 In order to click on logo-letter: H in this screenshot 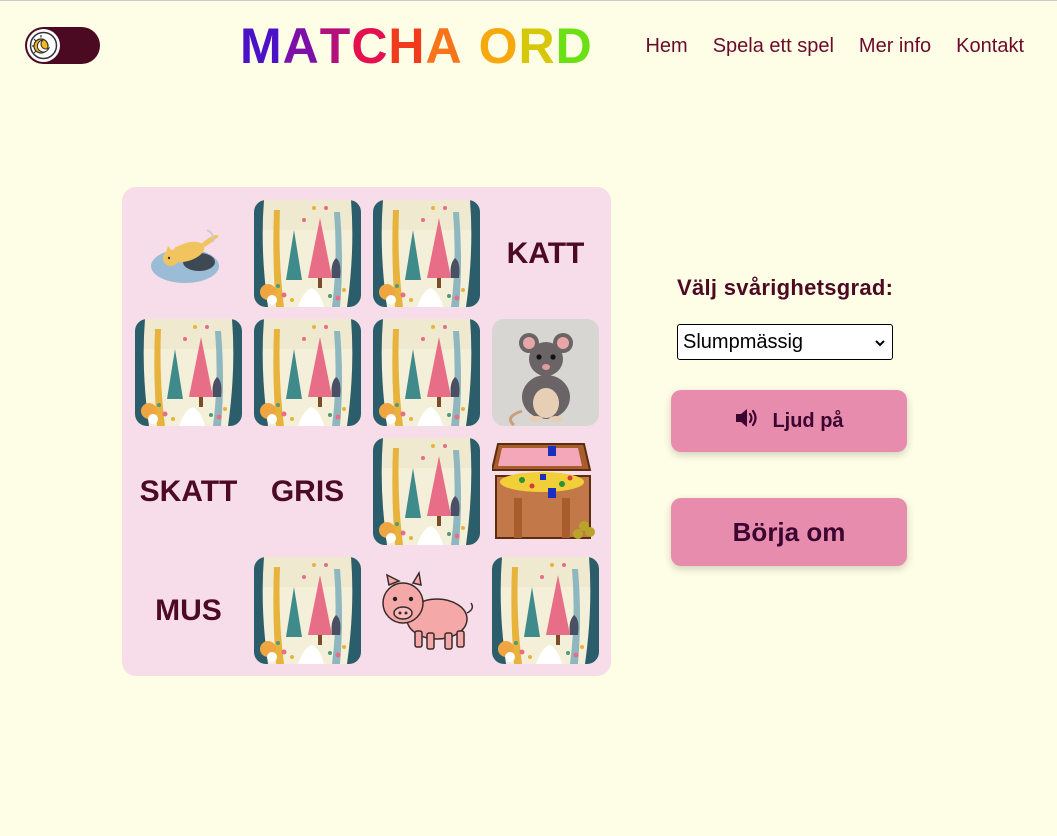, I will do `click(407, 46)`.